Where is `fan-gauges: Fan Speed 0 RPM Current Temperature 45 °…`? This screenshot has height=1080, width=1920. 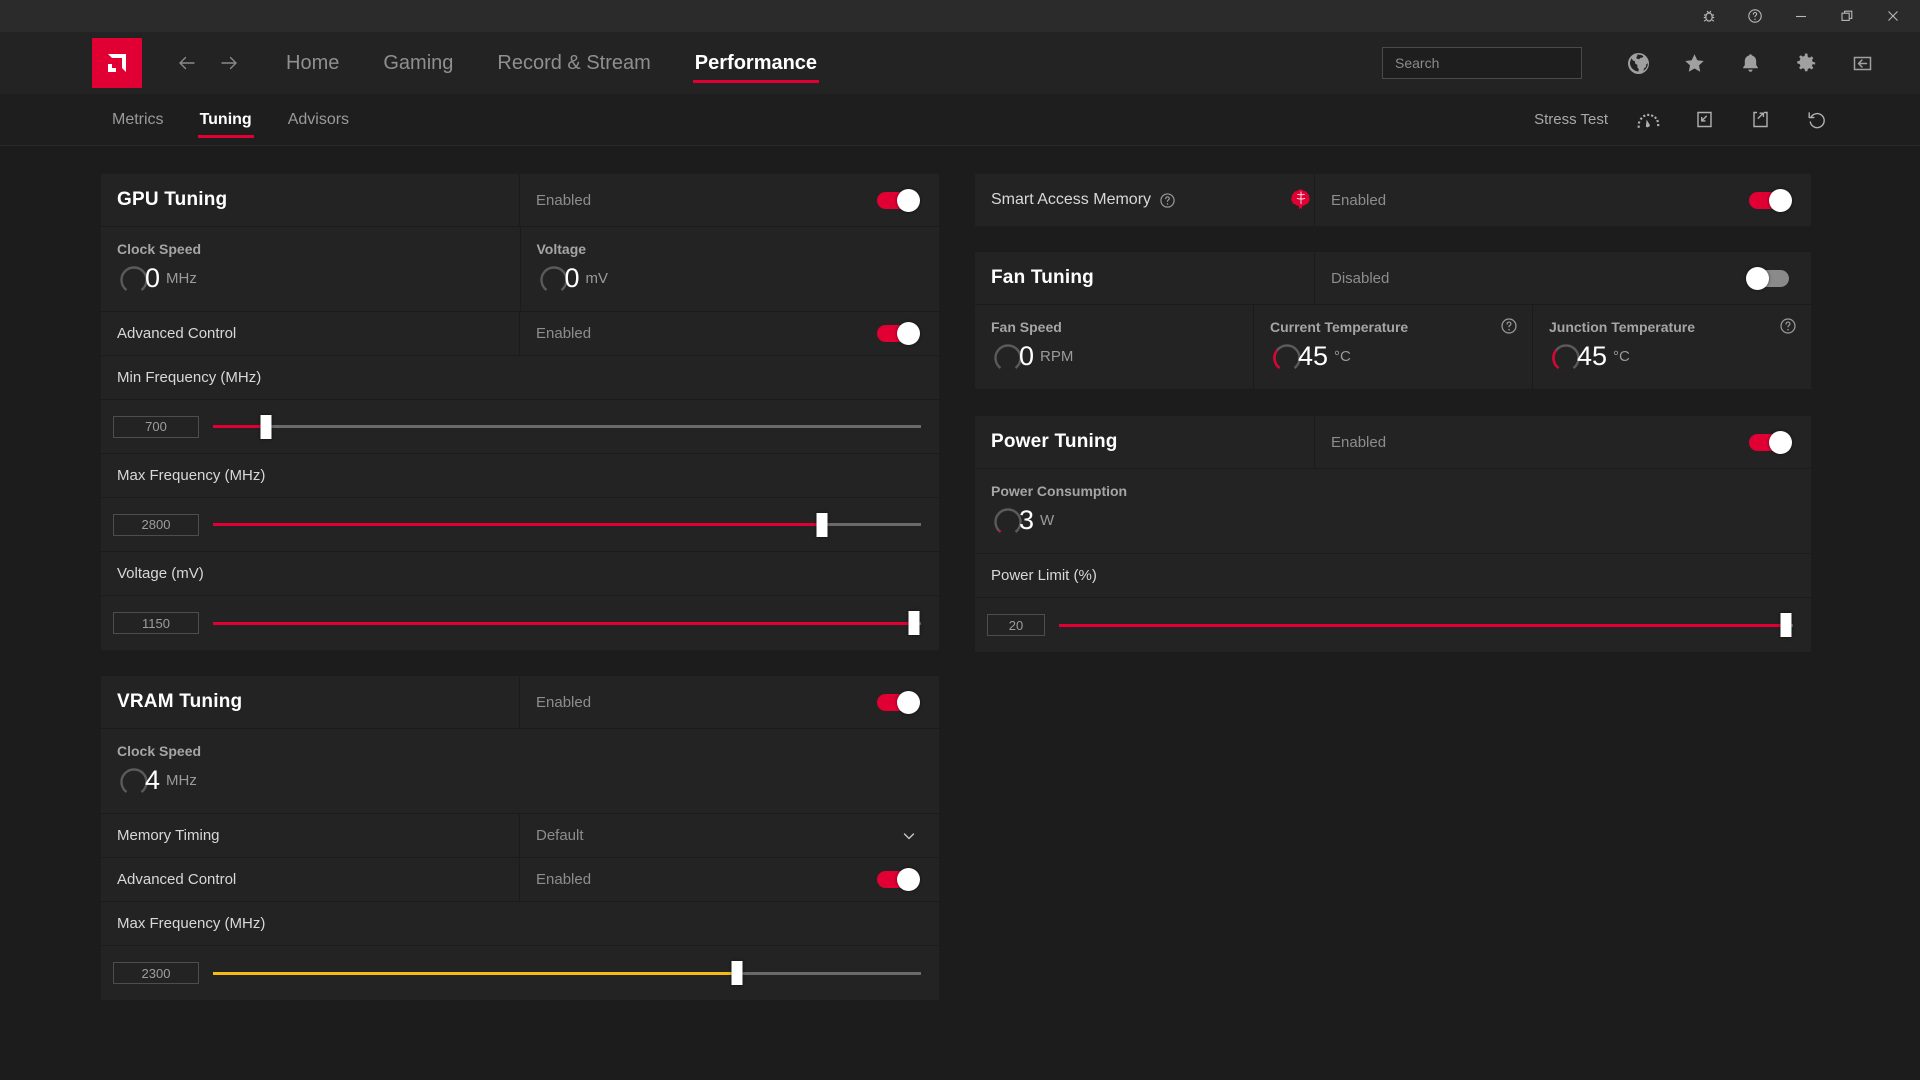
fan-gauges: Fan Speed 0 RPM Current Temperature 45 °… is located at coordinates (1393, 347).